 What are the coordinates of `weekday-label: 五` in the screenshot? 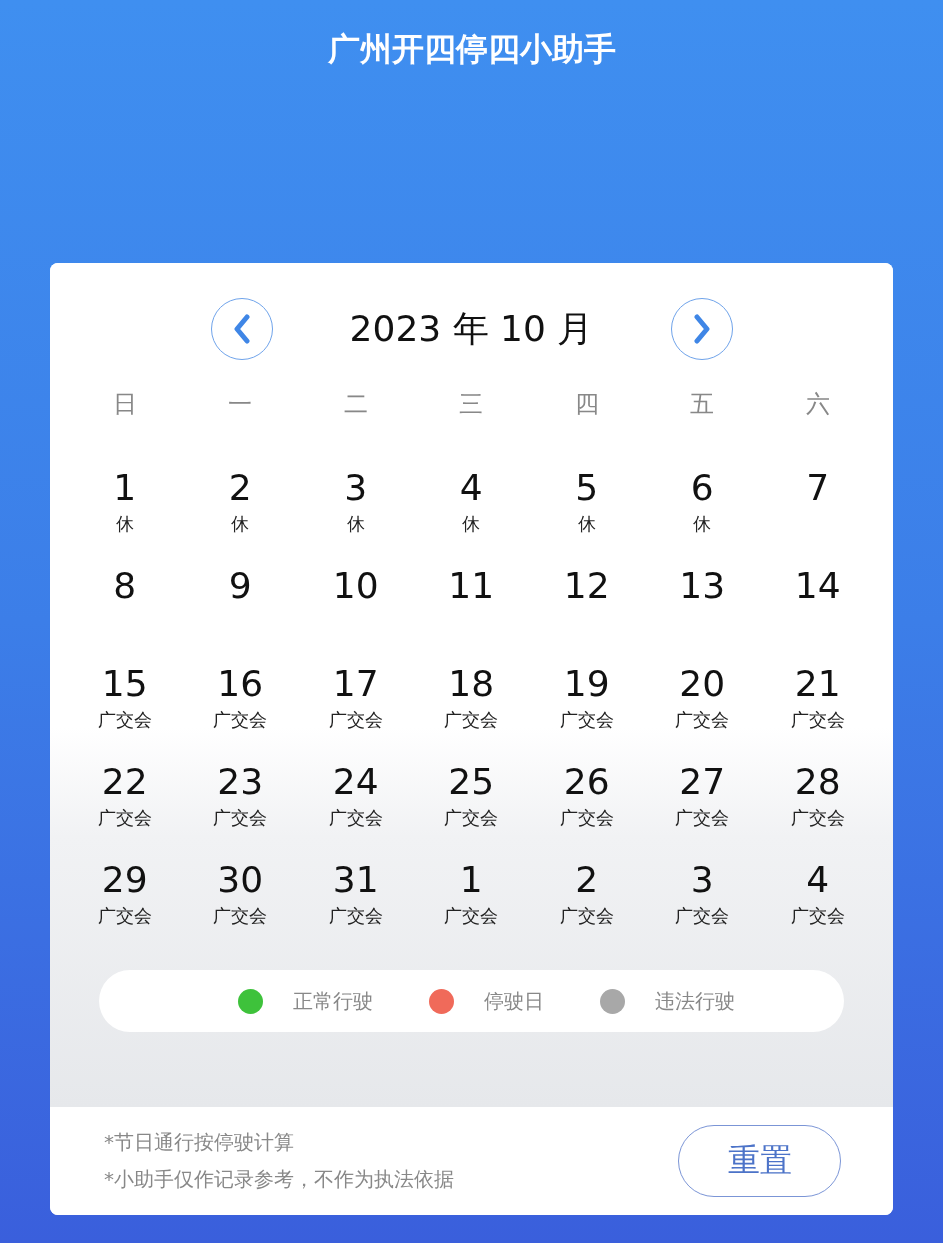 It's located at (702, 404).